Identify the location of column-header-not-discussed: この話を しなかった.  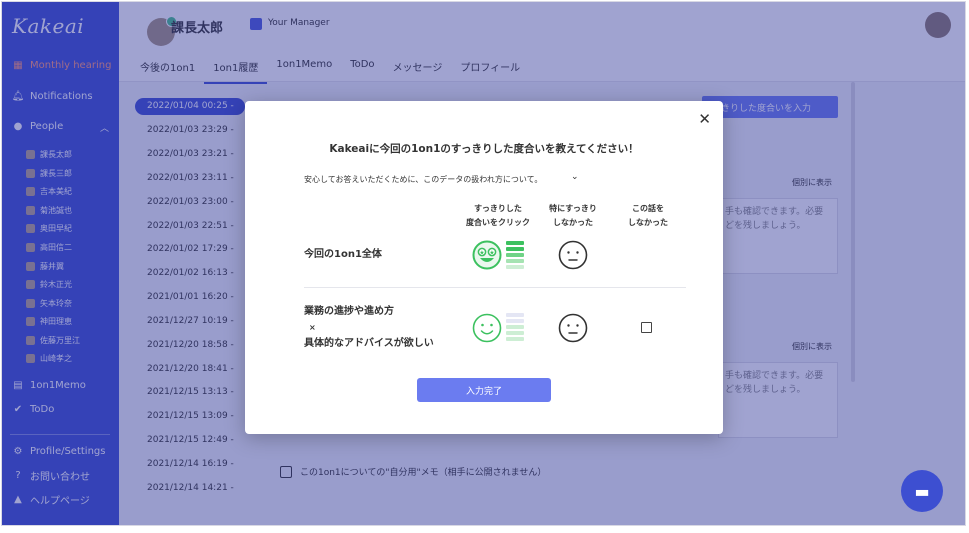
(648, 216).